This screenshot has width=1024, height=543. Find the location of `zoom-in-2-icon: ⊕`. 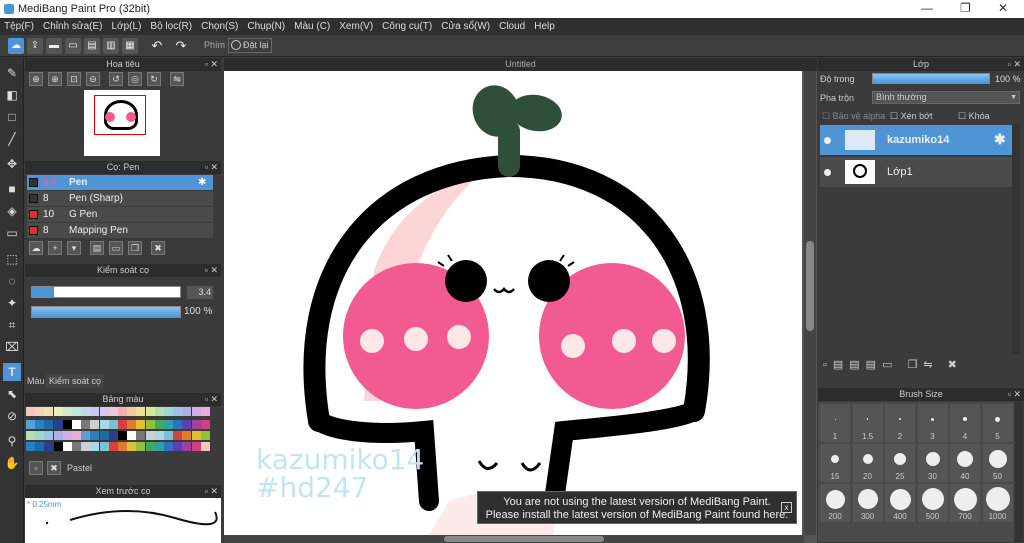

zoom-in-2-icon: ⊕ is located at coordinates (55, 79).